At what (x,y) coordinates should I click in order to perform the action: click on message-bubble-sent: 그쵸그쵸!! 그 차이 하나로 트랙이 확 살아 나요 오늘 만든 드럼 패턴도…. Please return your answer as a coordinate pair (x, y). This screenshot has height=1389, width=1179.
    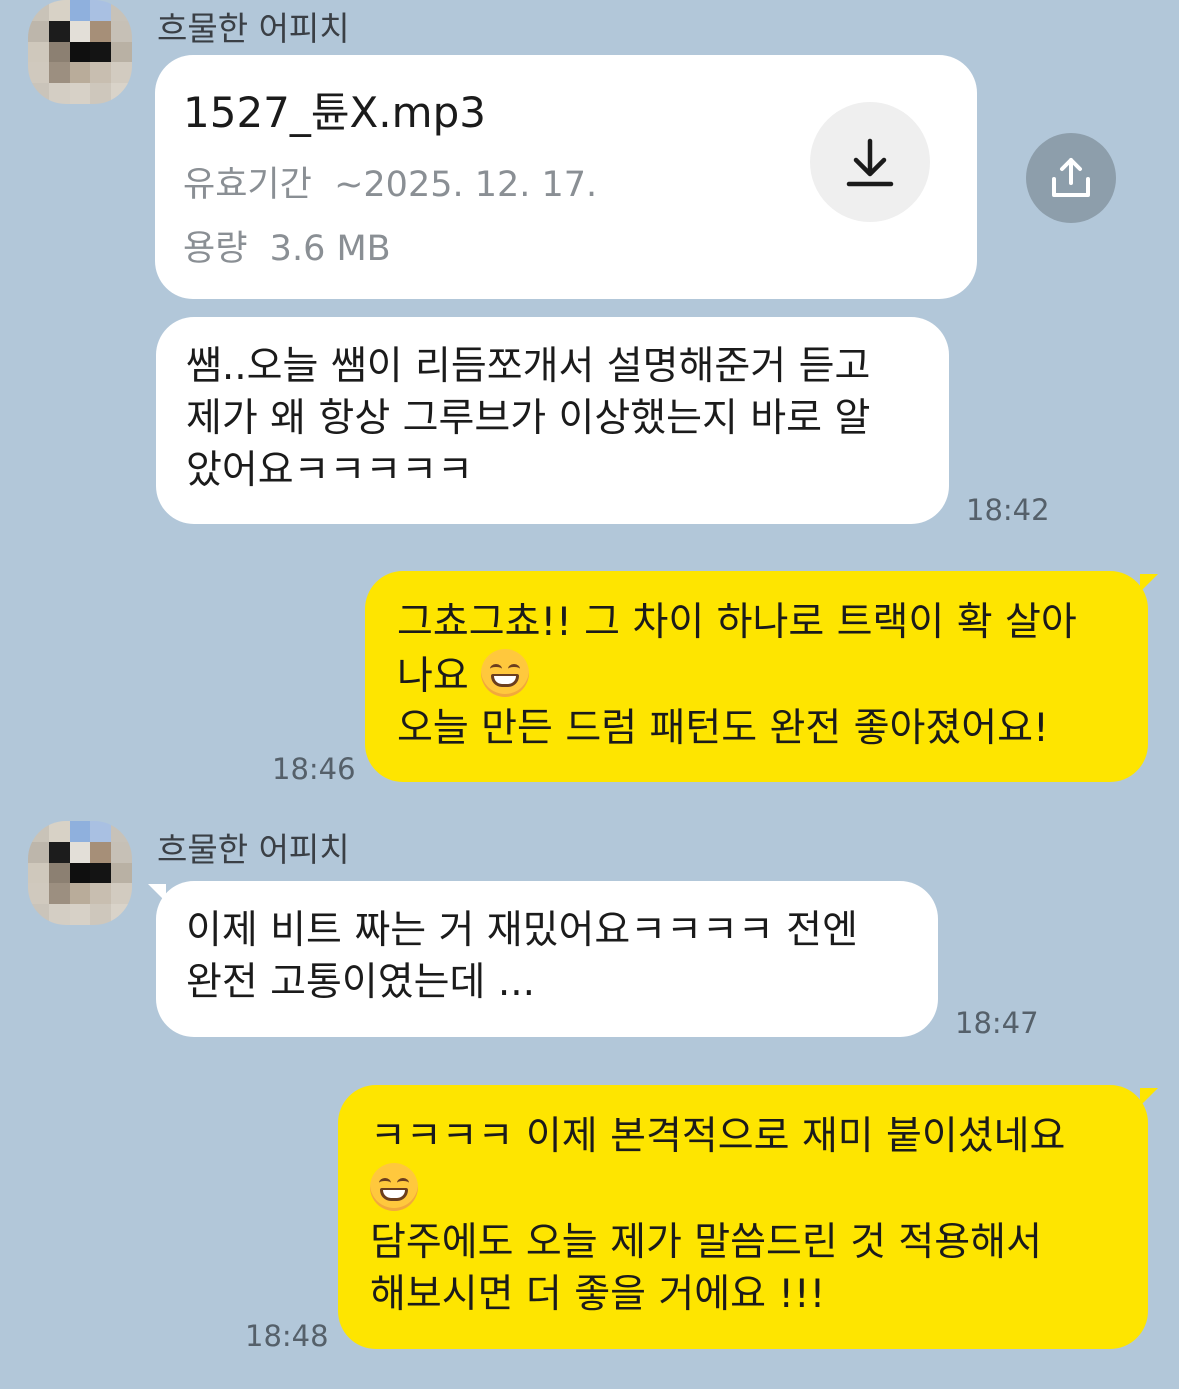
    Looking at the image, I should click on (756, 676).